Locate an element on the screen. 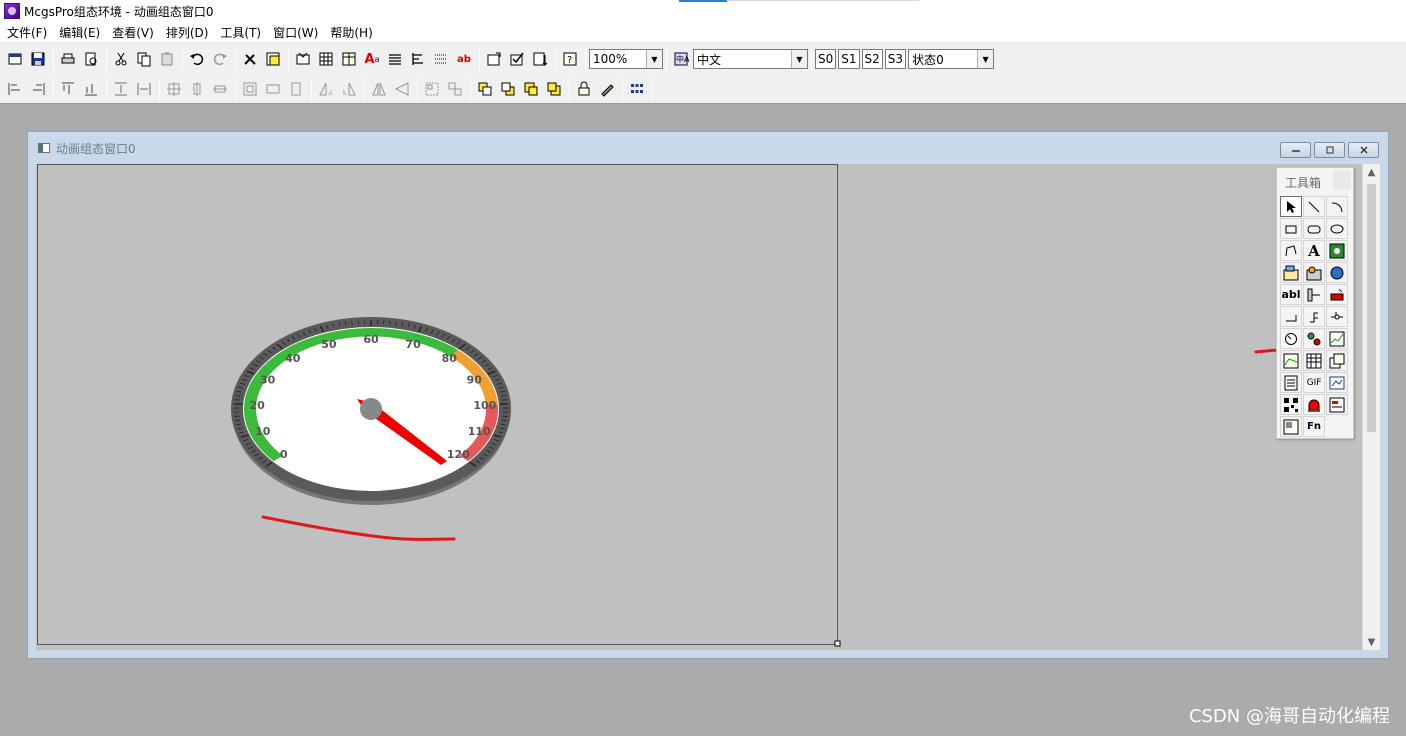 The image size is (1406, 736). menu-help: 帮助(H) is located at coordinates (352, 32).